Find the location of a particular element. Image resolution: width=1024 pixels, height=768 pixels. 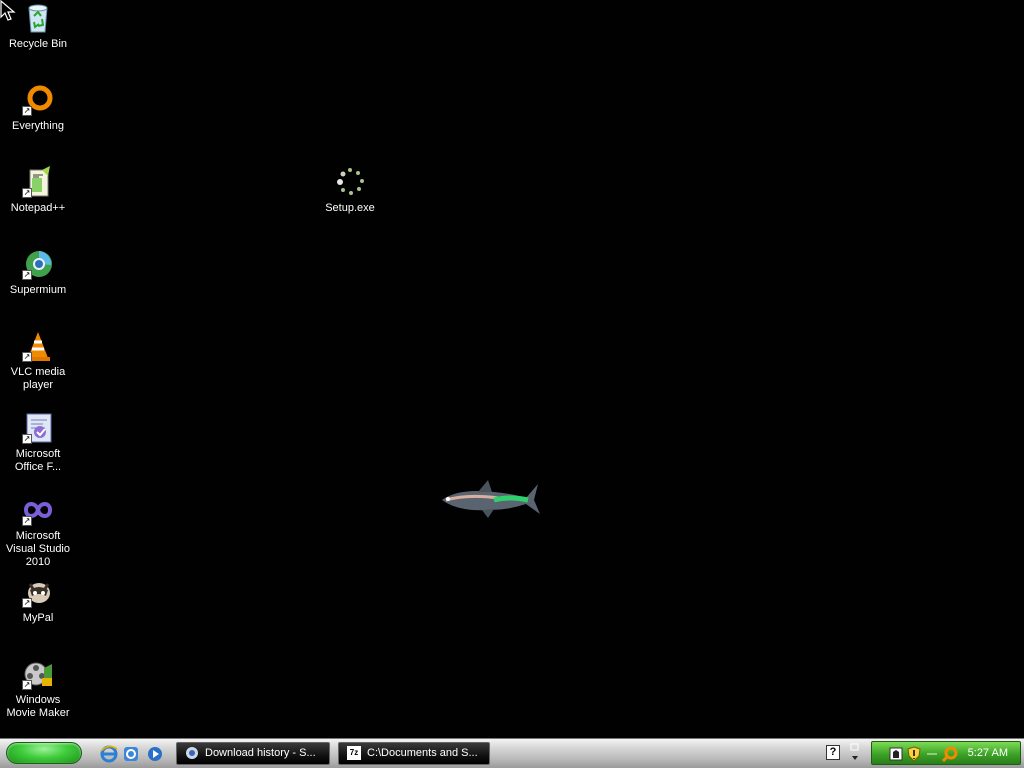

tray-options-icon is located at coordinates (855, 753).